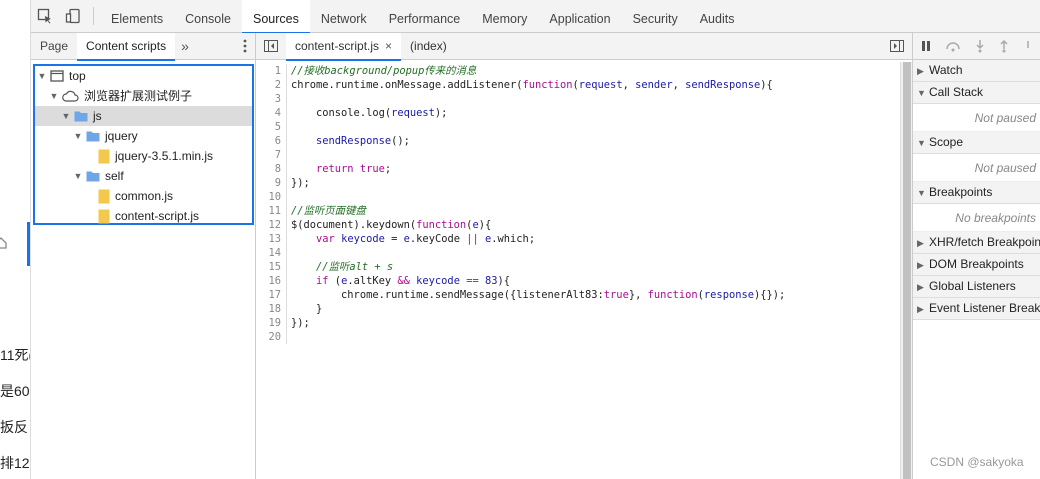 The width and height of the screenshot is (1040, 479). Describe the element at coordinates (578, 211) in the screenshot. I see `code-line: 11//监听页面键盘` at that location.